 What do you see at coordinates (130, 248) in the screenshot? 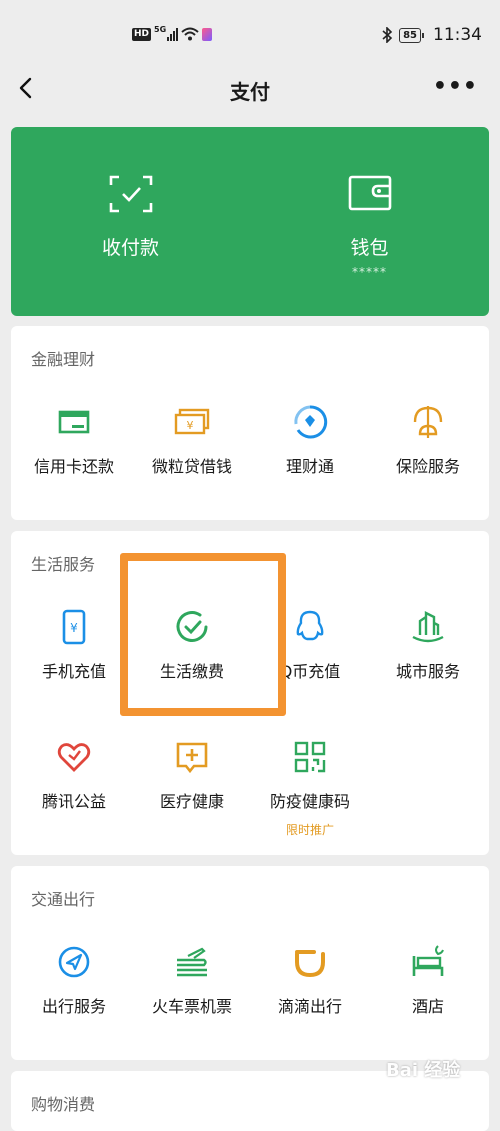
I see `receive-pay-label: 收付款` at bounding box center [130, 248].